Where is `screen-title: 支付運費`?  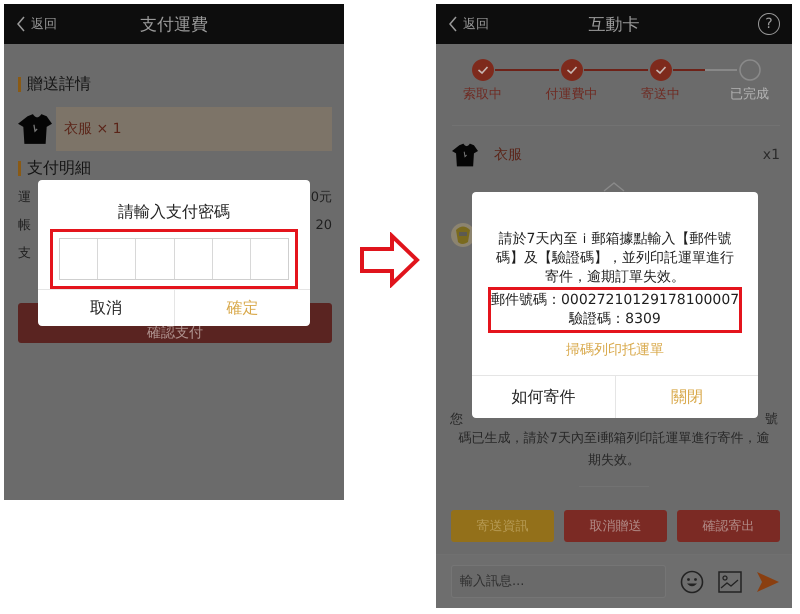 screen-title: 支付運費 is located at coordinates (174, 25).